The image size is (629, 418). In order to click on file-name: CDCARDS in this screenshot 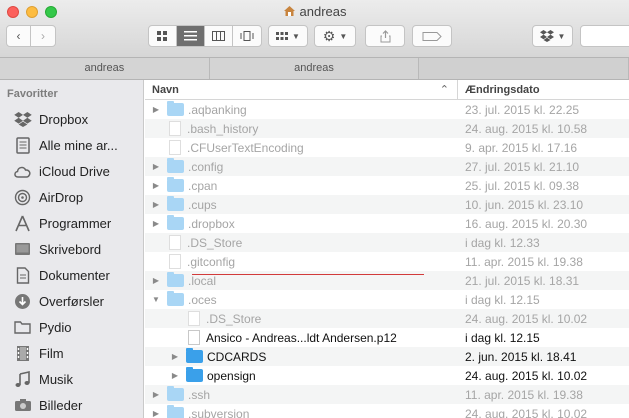, I will do `click(237, 356)`.